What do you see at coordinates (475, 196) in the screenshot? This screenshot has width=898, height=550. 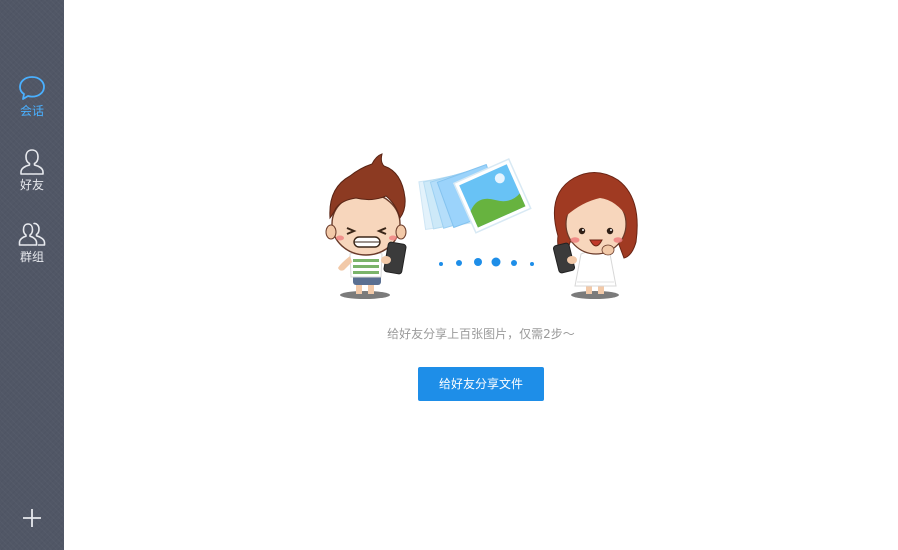 I see `photo-stack-illustration` at bounding box center [475, 196].